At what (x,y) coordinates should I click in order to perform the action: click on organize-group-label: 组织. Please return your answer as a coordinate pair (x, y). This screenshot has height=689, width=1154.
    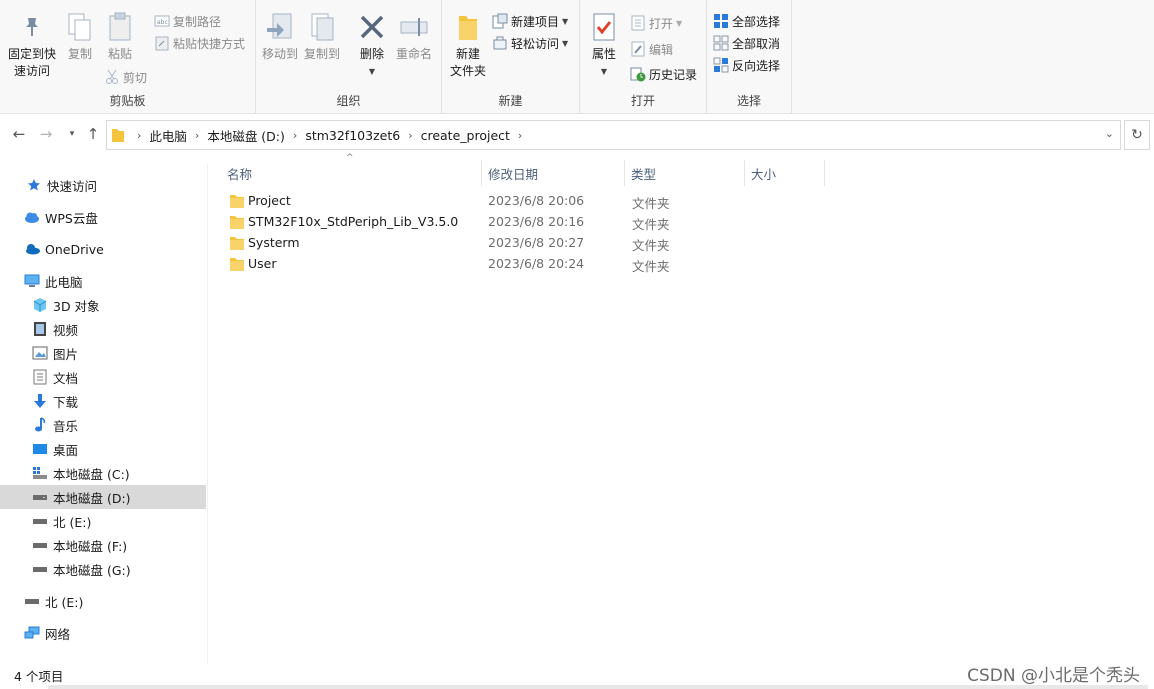
    Looking at the image, I should click on (348, 101).